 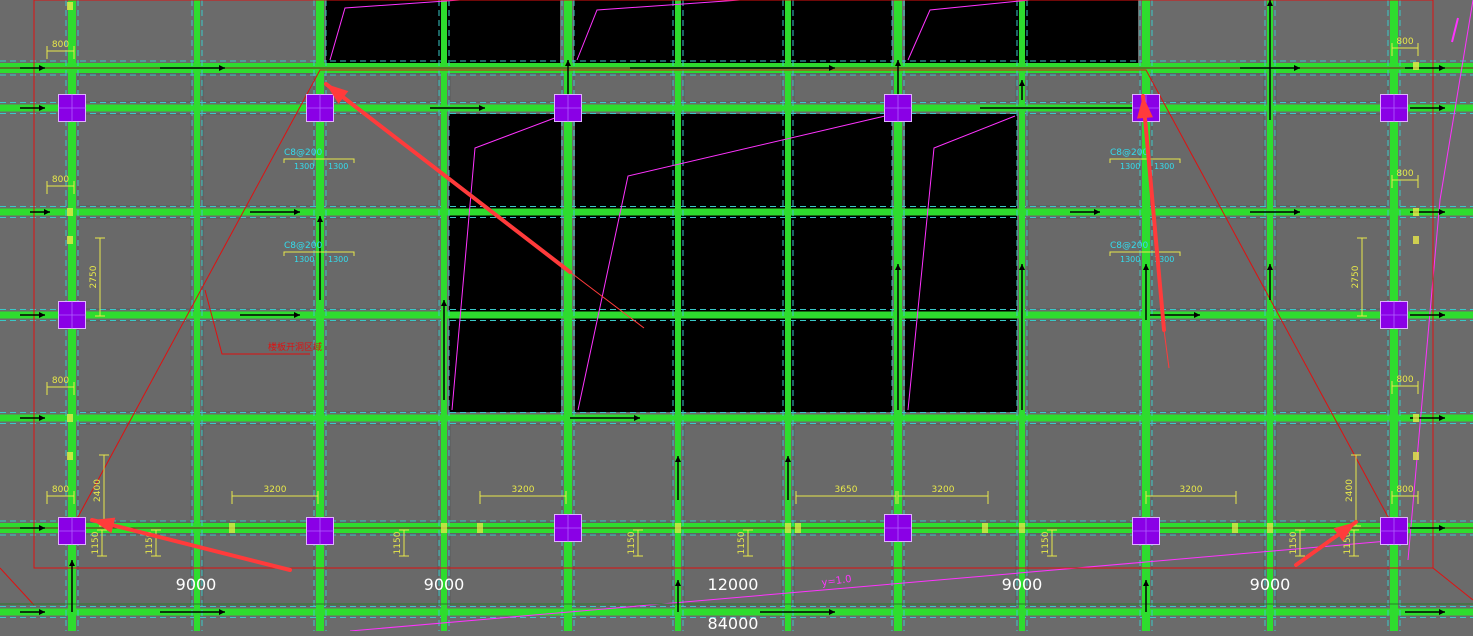 What do you see at coordinates (846, 490) in the screenshot?
I see `dimension-label: 3650` at bounding box center [846, 490].